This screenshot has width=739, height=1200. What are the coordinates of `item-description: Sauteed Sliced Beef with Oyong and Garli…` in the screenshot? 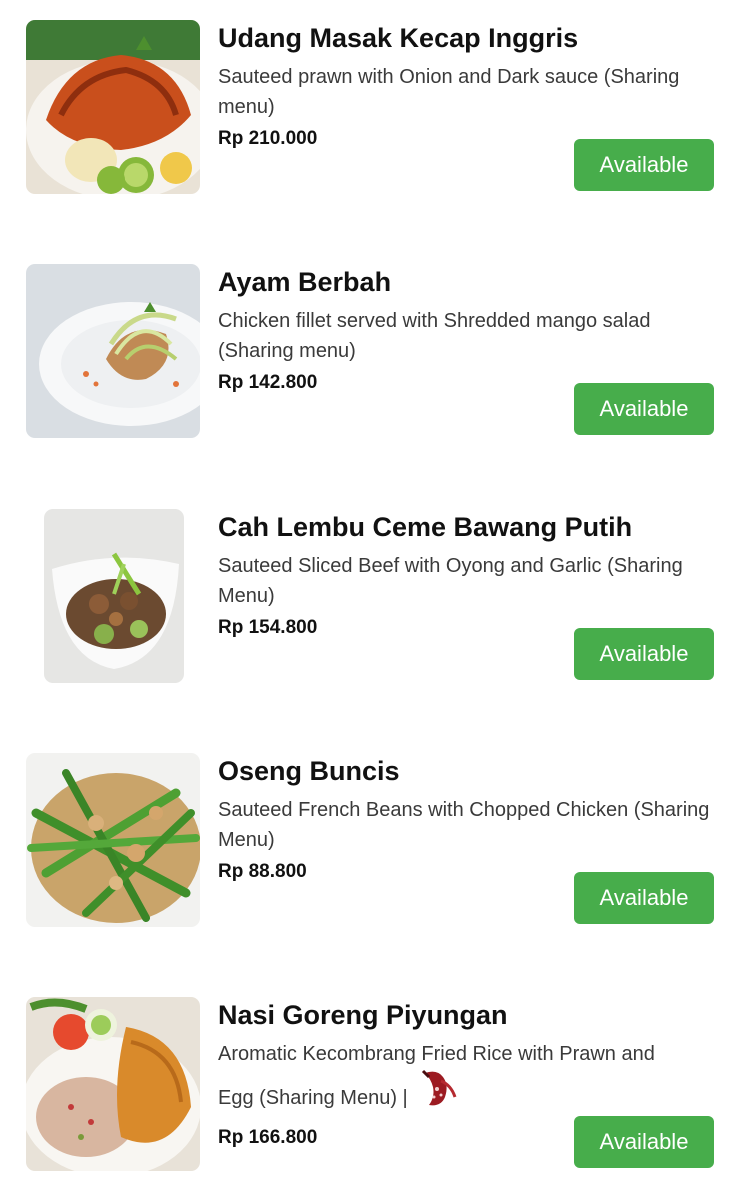 It's located at (450, 581).